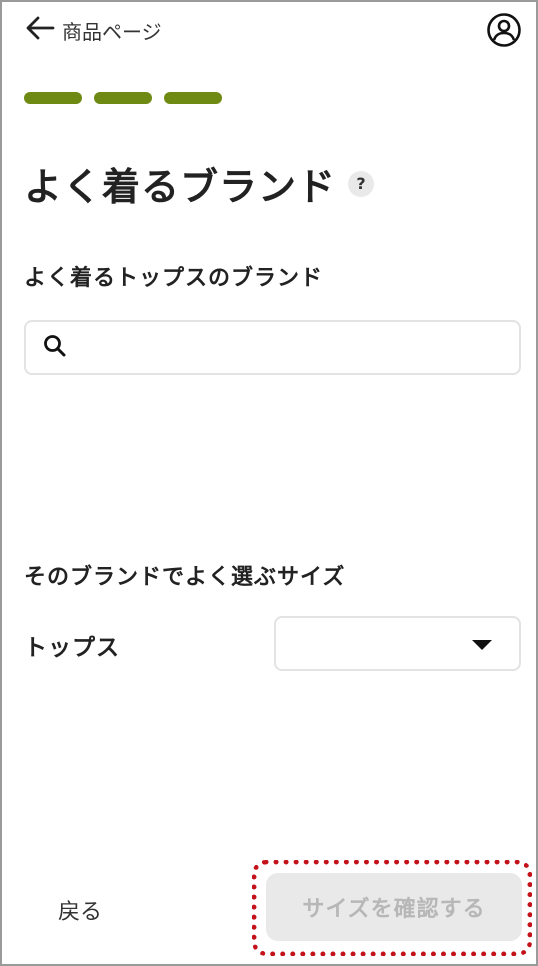 This screenshot has width=538, height=966. What do you see at coordinates (80, 910) in the screenshot?
I see `back-button: 戻る` at bounding box center [80, 910].